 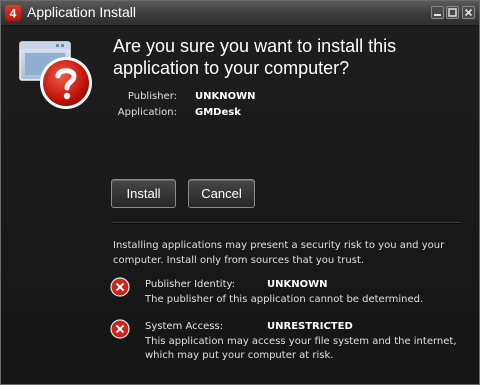 I want to click on application-value: GMDesk, so click(x=218, y=112).